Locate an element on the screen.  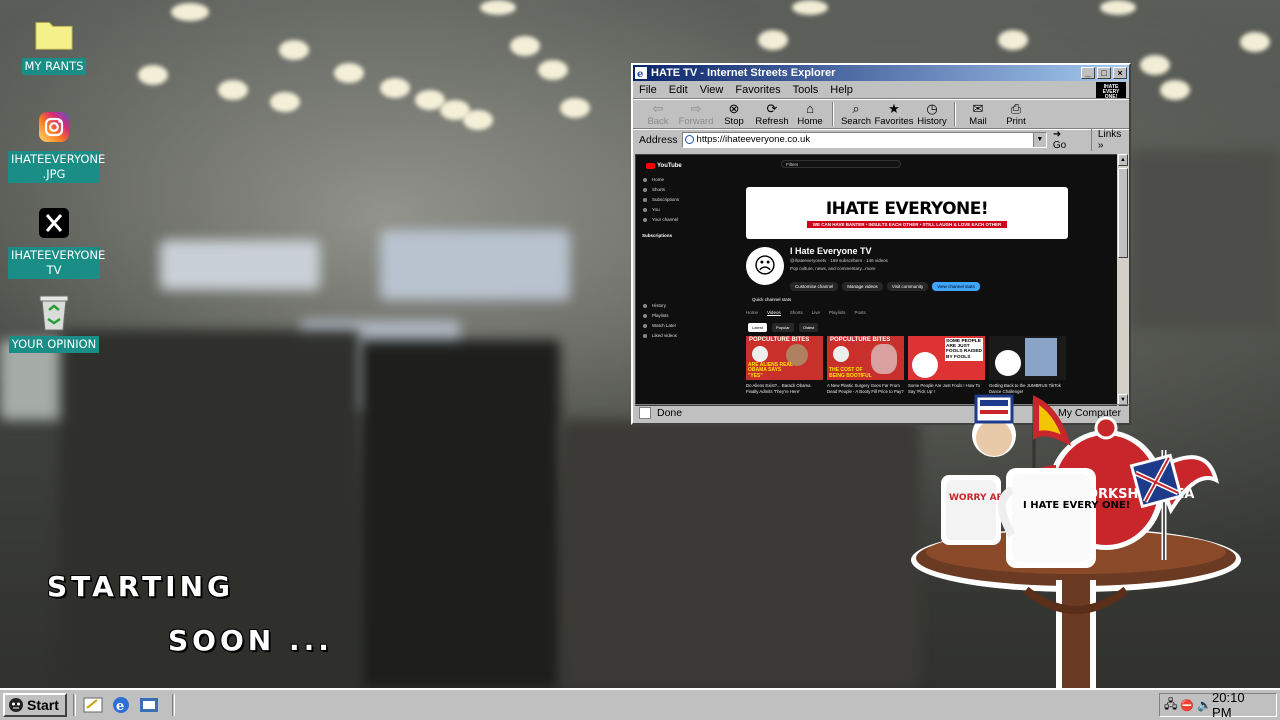
stop-button: ⊗ Stop is located at coordinates (734, 114).